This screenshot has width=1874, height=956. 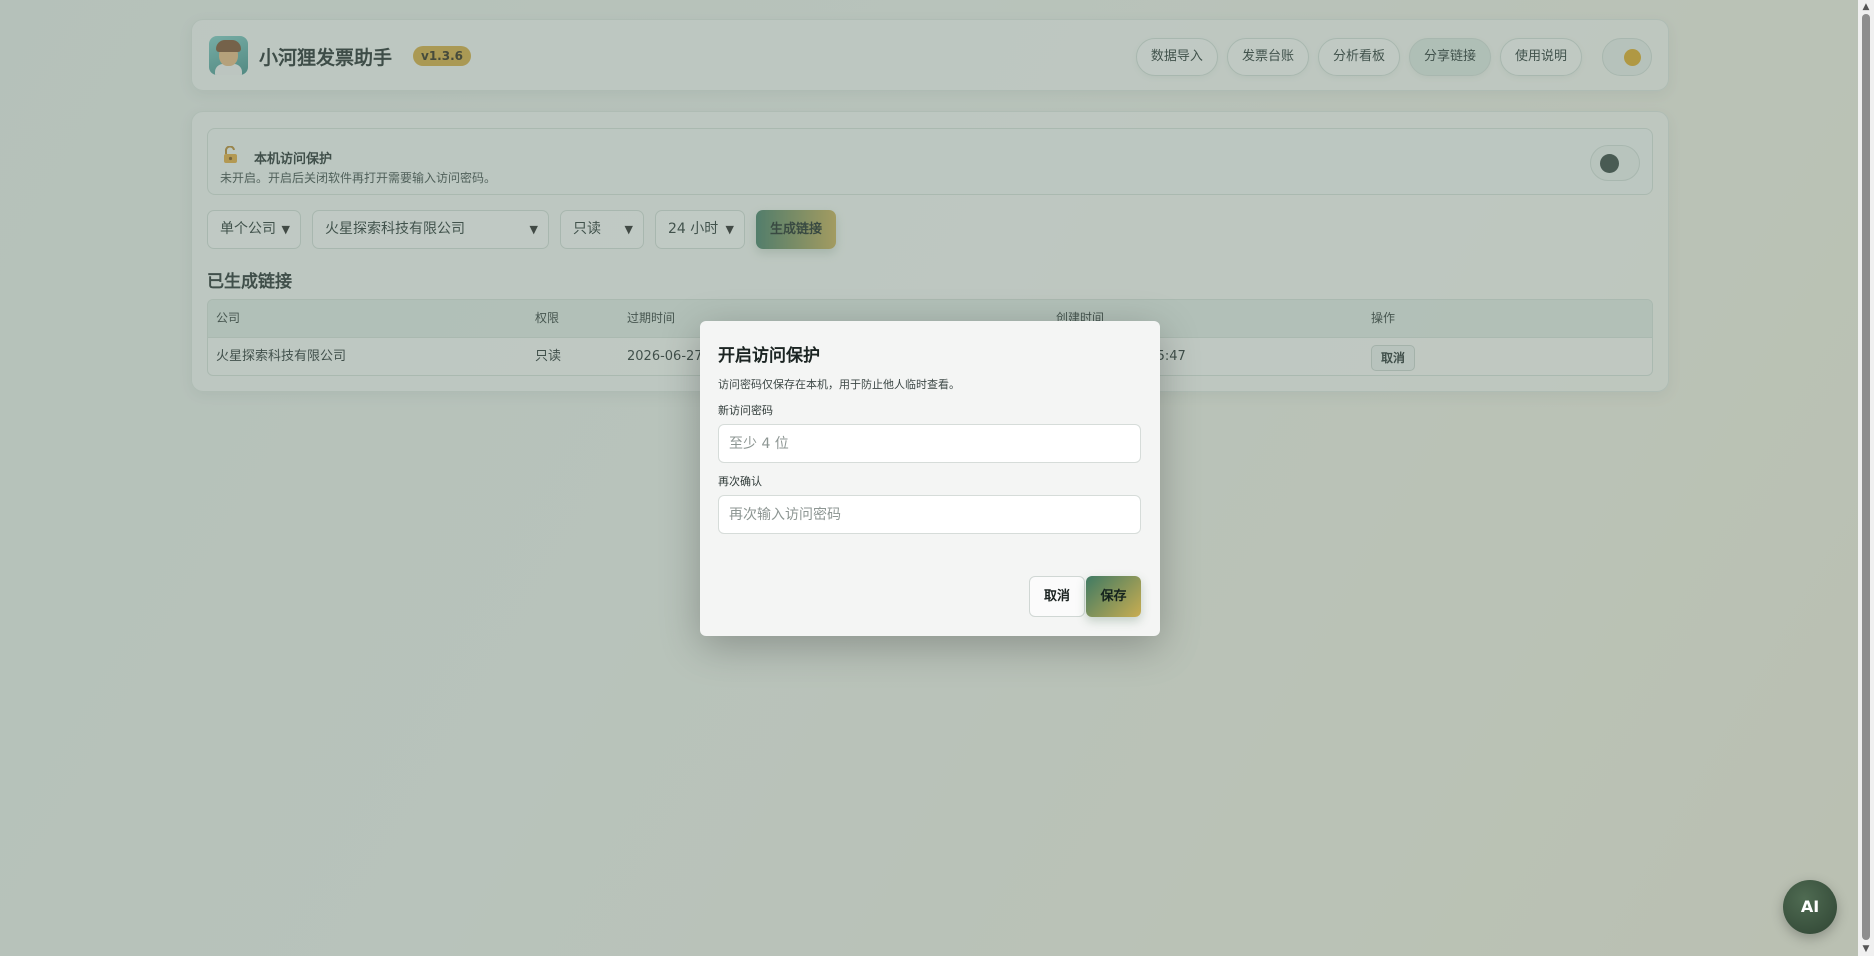 I want to click on confirm-password-input, so click(x=929, y=514).